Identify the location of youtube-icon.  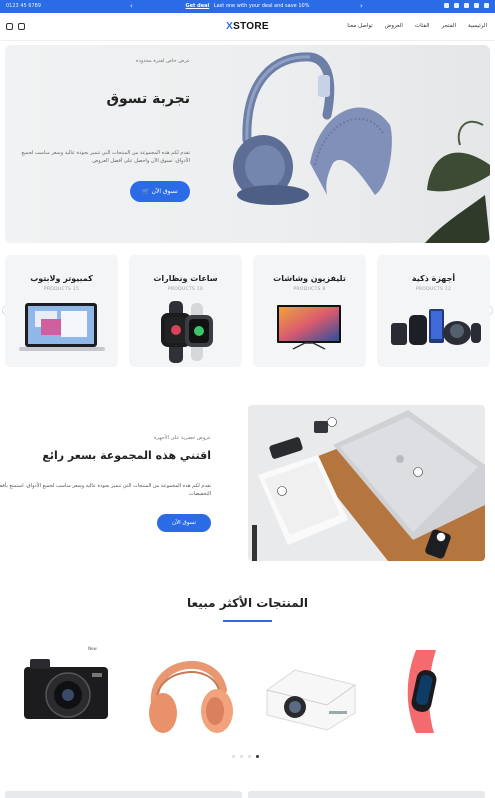
(476, 5).